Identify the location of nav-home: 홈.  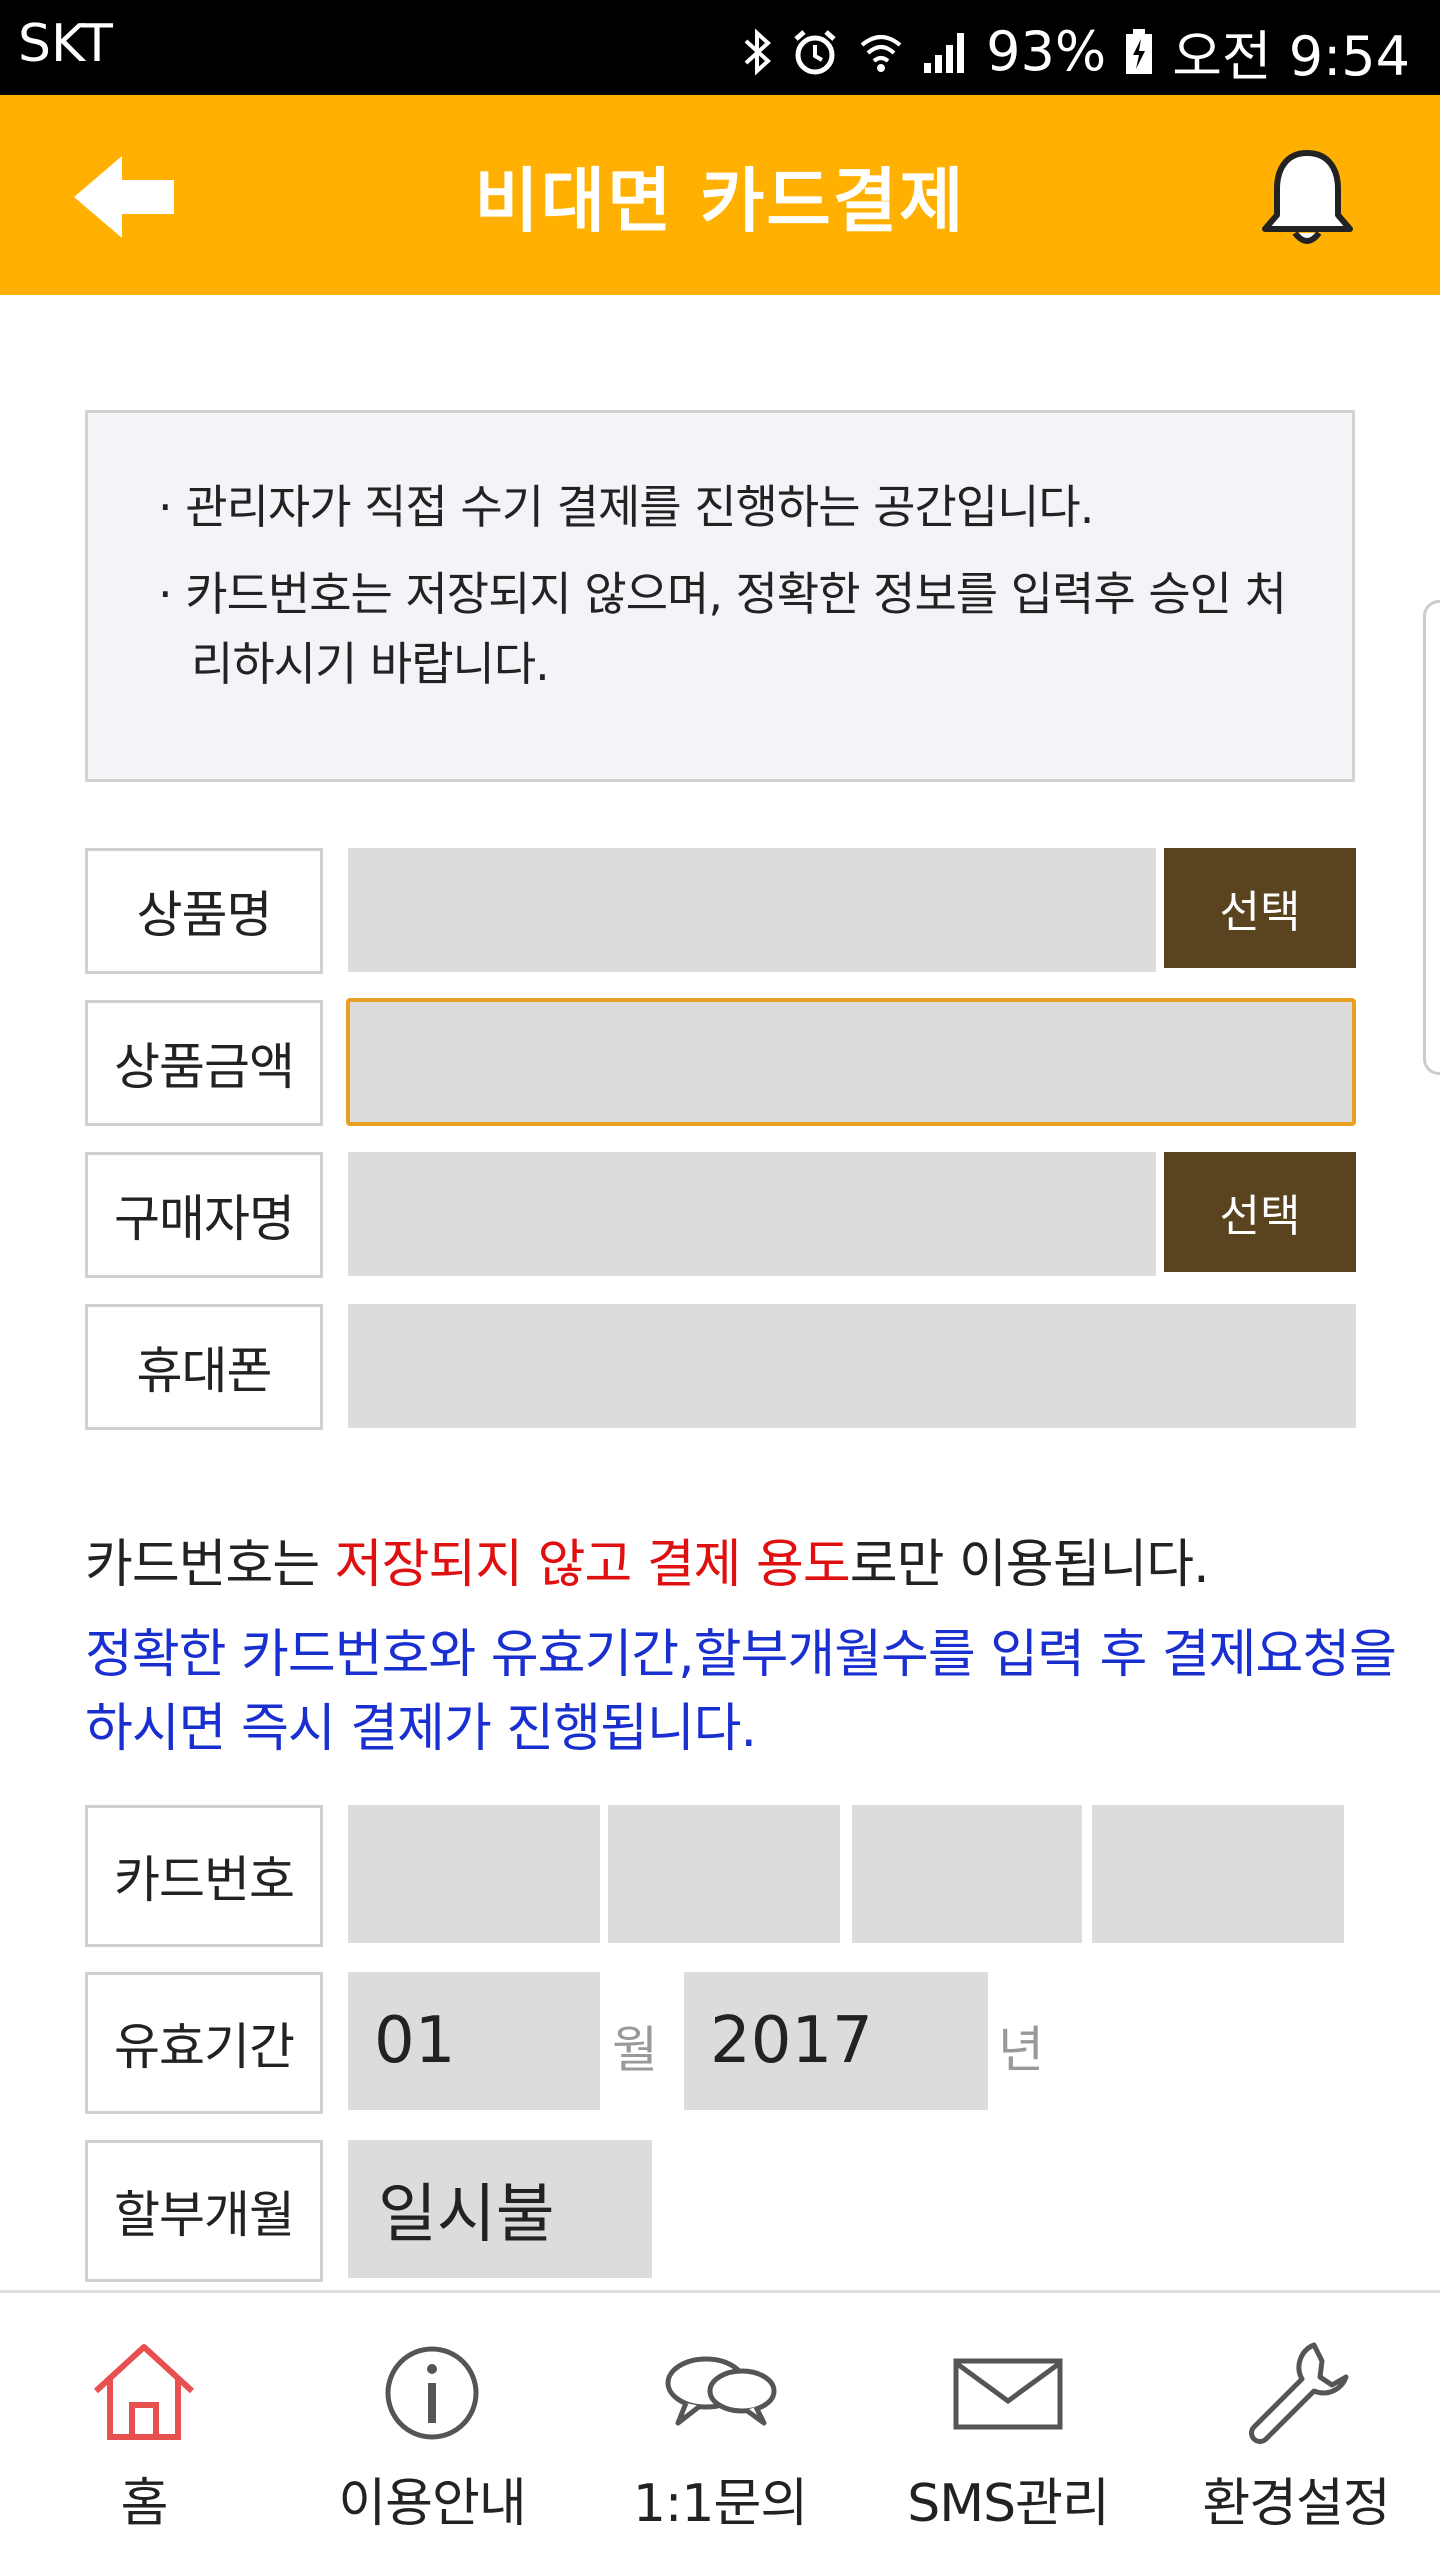
(144, 2428).